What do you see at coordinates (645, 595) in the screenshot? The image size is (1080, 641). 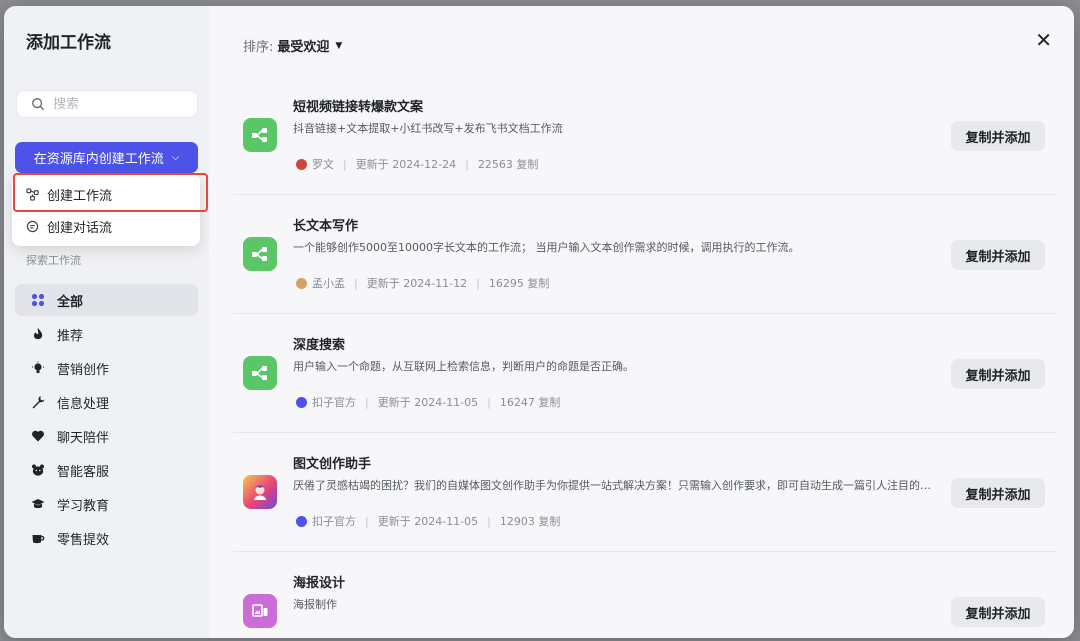 I see `workflow-item: 海报设计 海报制作 复制并添加` at bounding box center [645, 595].